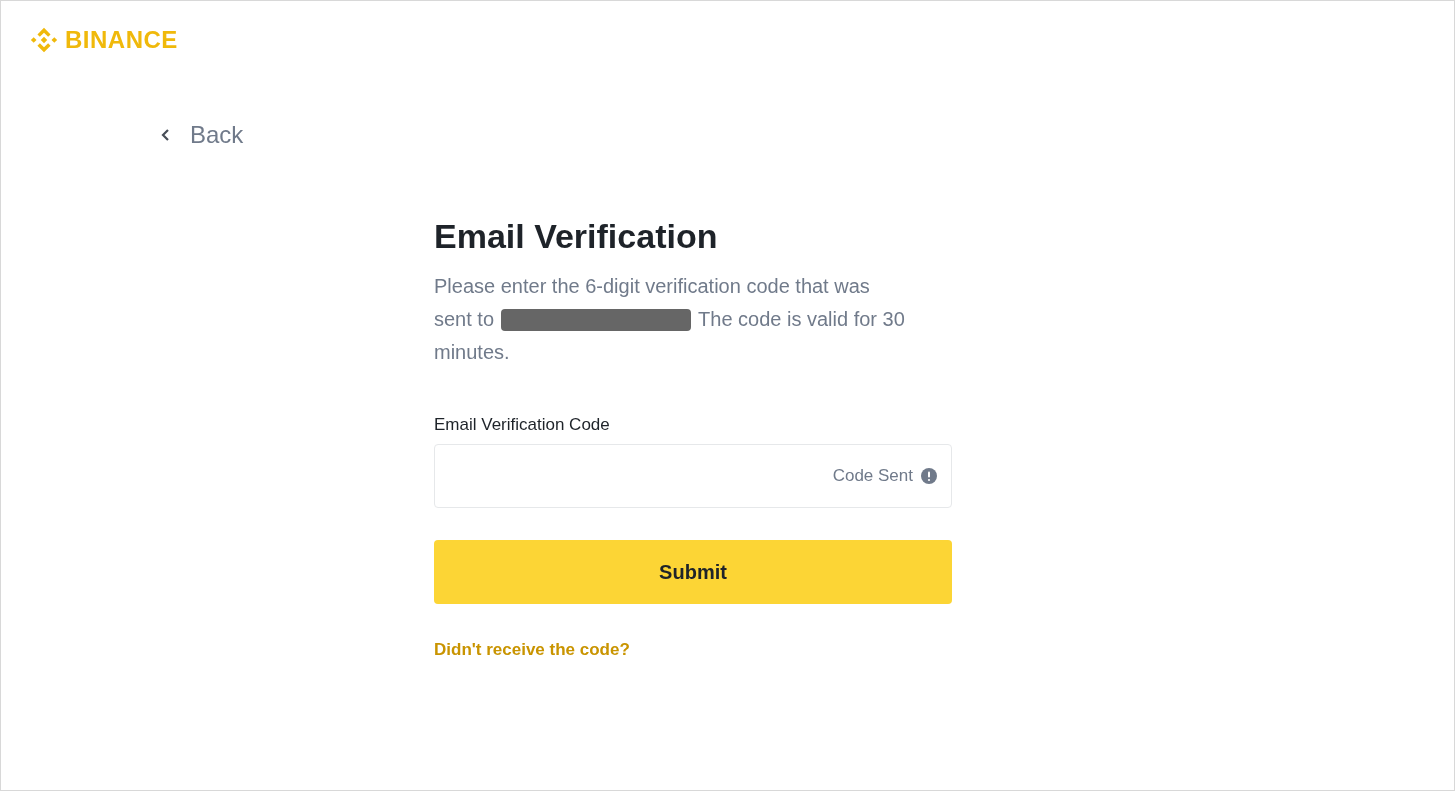 The height and width of the screenshot is (791, 1455). Describe the element at coordinates (693, 476) in the screenshot. I see `code-input-field: Code Sent` at that location.